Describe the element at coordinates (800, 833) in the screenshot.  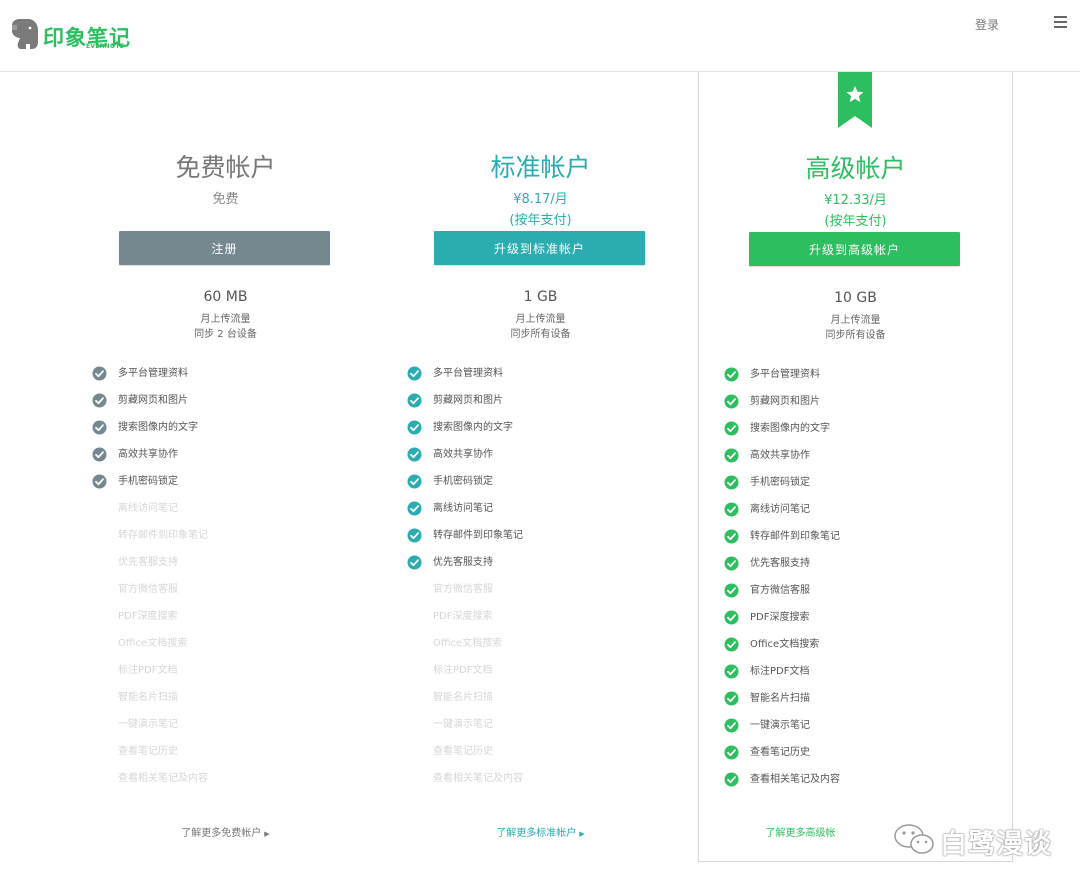
I see `learn-more-label: 了解更多高级帐` at that location.